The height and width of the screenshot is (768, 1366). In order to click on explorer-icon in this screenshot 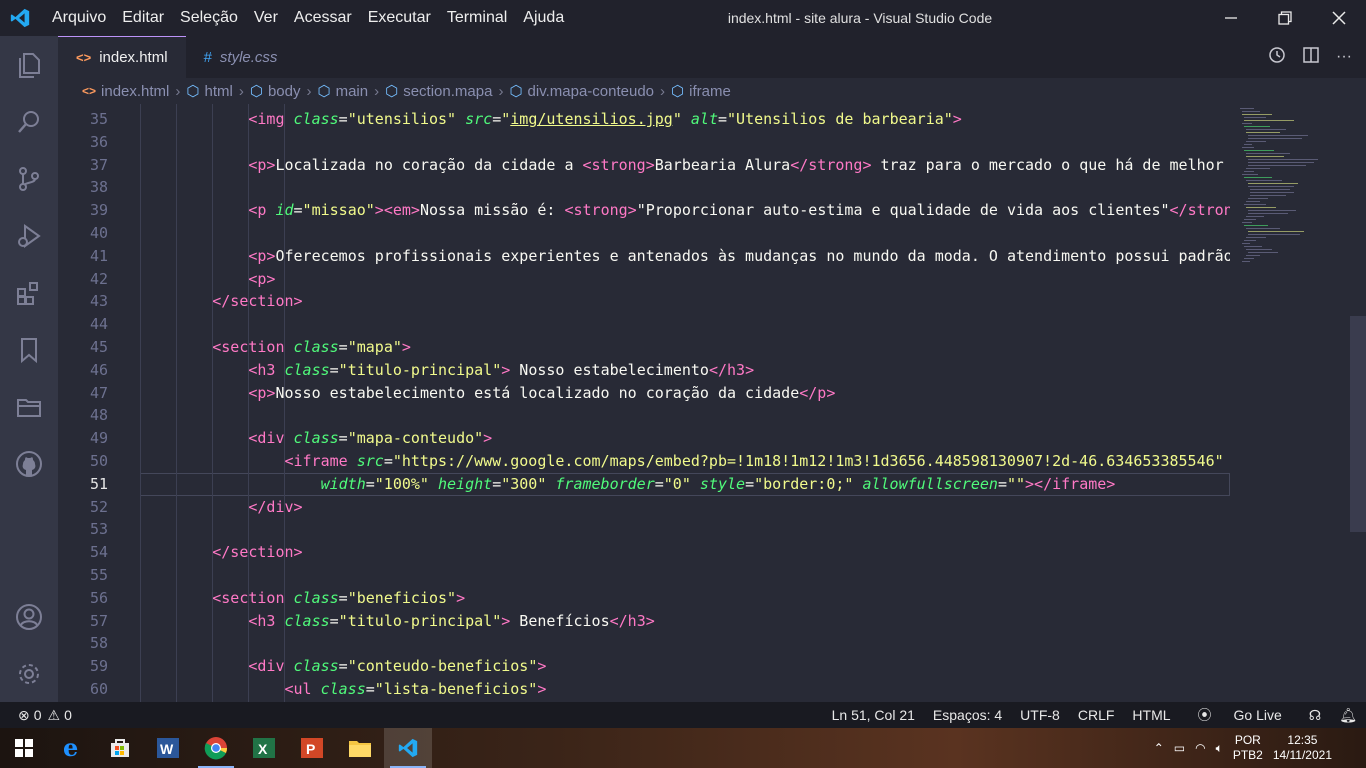, I will do `click(29, 64)`.